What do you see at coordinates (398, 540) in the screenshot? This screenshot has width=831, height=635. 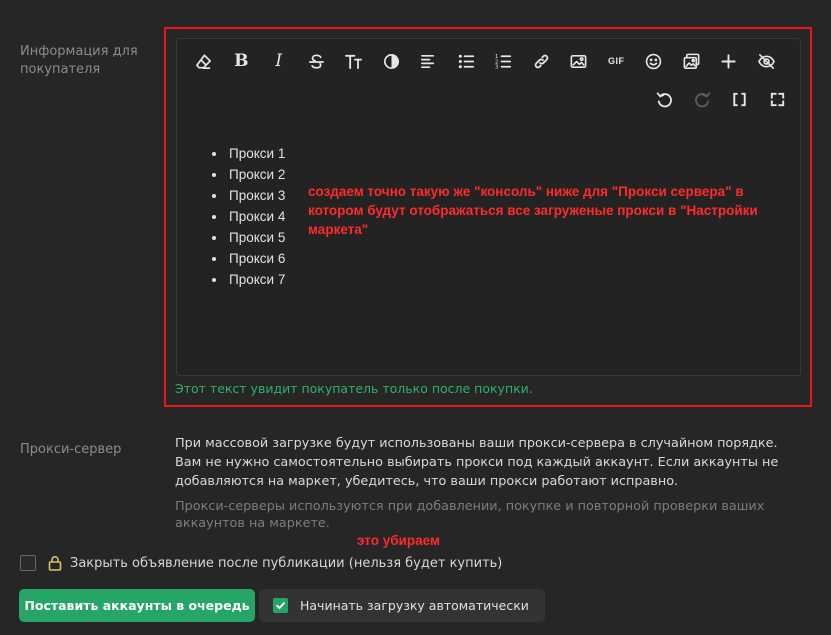 I see `remove-annotation: это убираем` at bounding box center [398, 540].